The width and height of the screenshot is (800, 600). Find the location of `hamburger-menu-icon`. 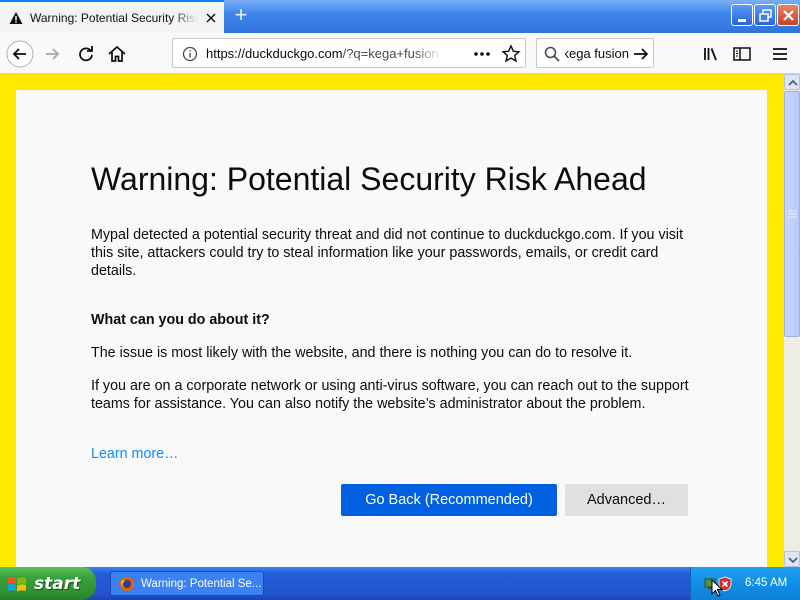

hamburger-menu-icon is located at coordinates (780, 54).